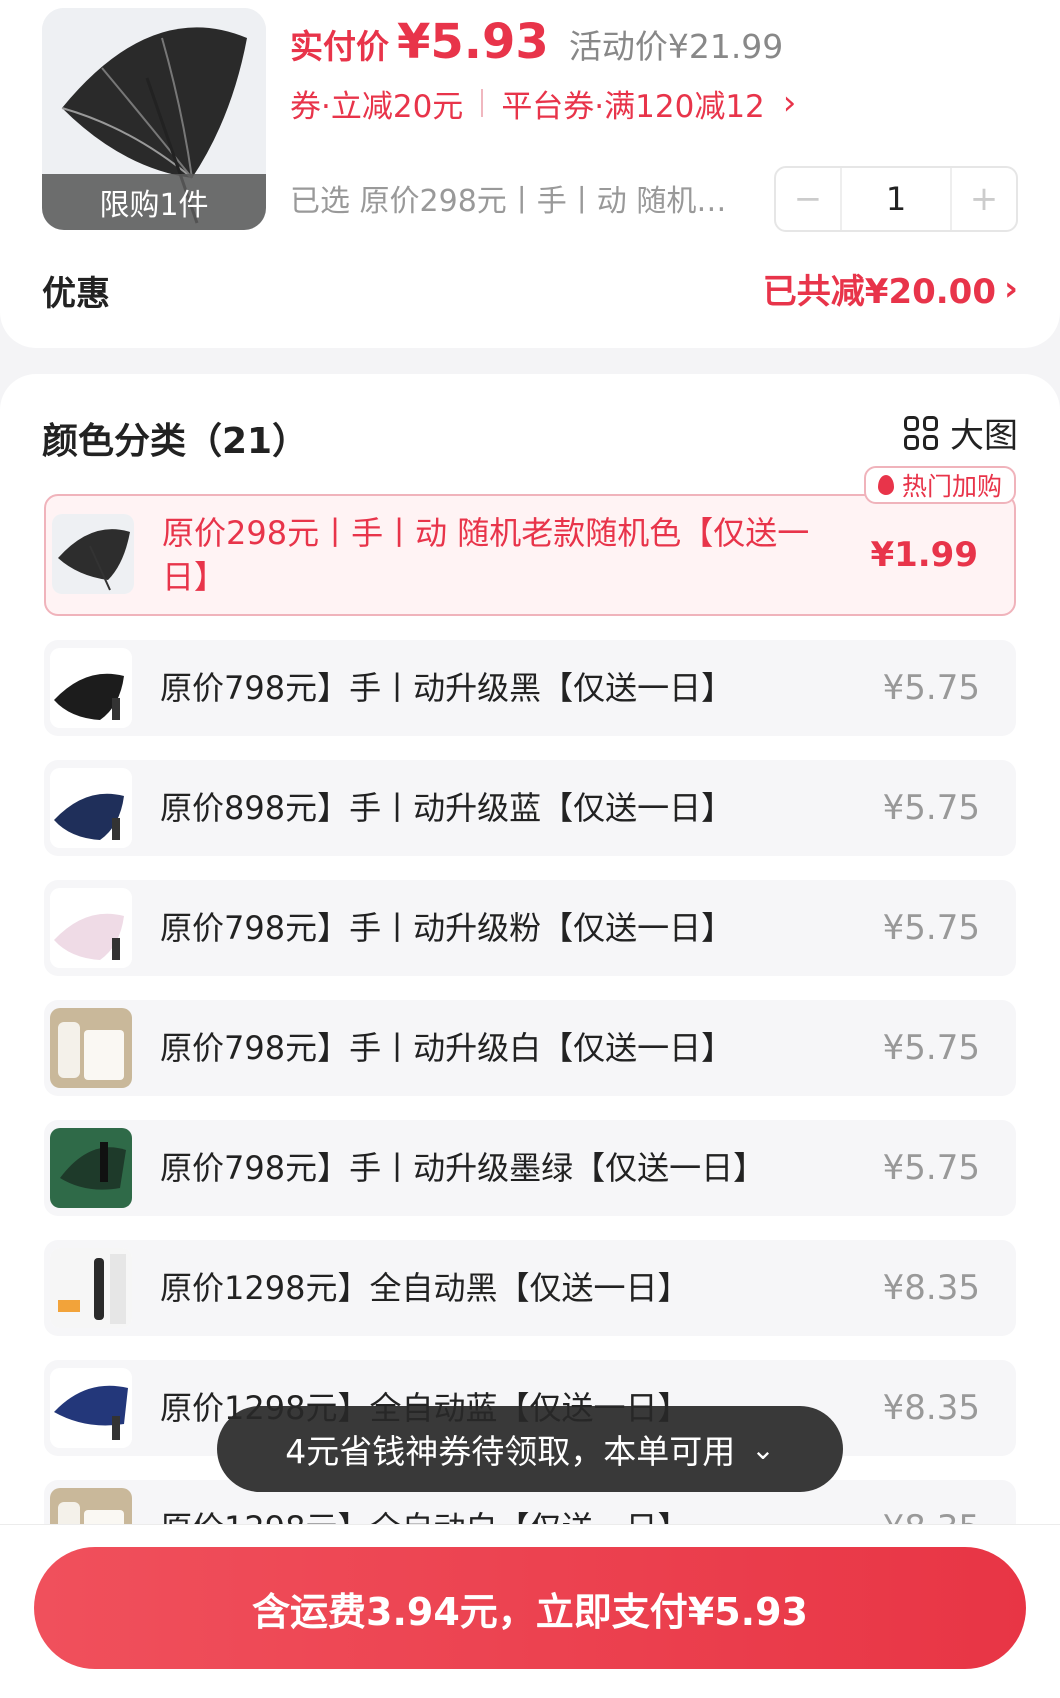 The image size is (1060, 1698). I want to click on hot-badge-label: 热门加购, so click(951, 486).